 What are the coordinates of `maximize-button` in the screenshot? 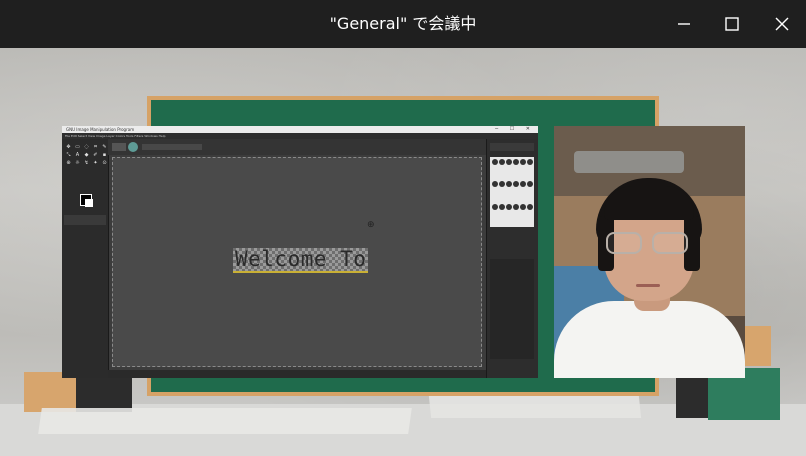 It's located at (732, 24).